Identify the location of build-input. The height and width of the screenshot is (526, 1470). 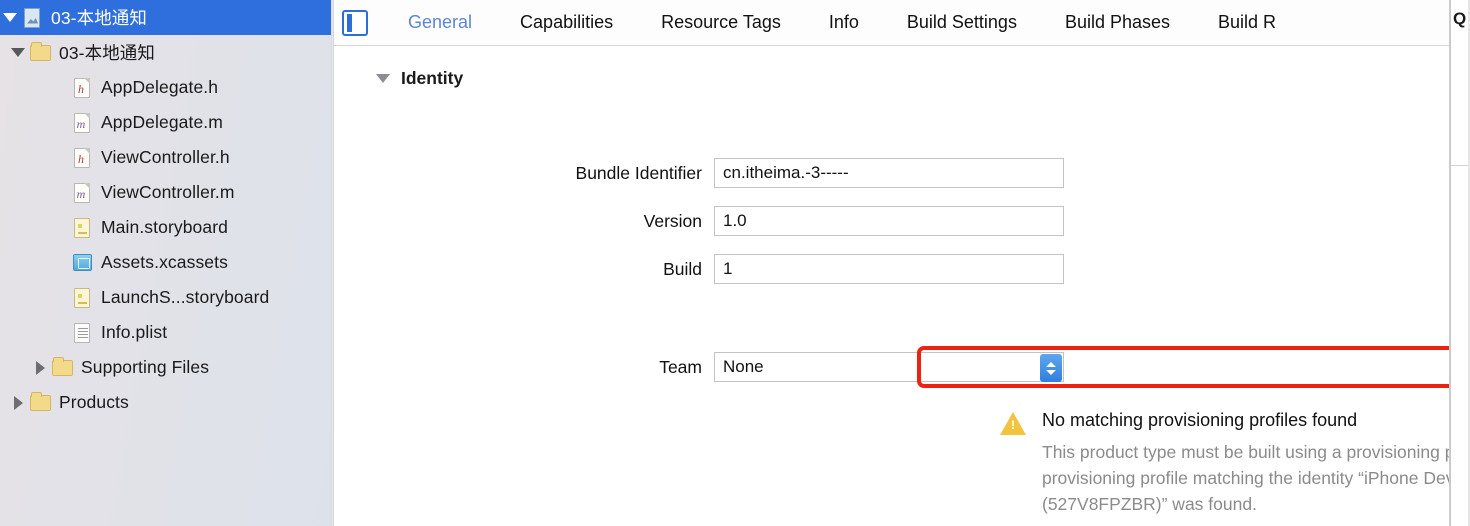
(889, 269).